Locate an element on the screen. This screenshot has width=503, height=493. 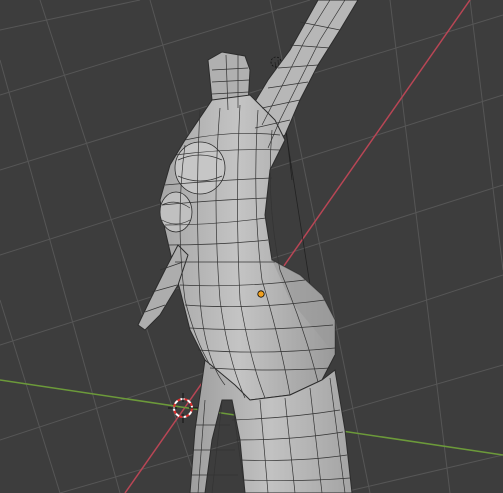
mesh-chest-right is located at coordinates (176, 212).